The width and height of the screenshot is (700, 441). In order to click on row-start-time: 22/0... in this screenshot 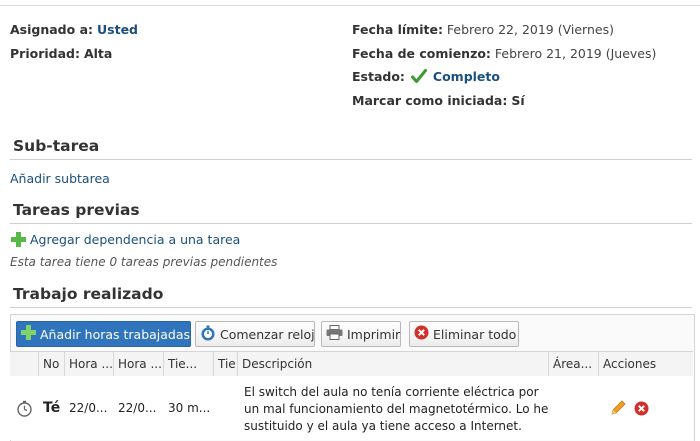, I will do `click(88, 408)`.